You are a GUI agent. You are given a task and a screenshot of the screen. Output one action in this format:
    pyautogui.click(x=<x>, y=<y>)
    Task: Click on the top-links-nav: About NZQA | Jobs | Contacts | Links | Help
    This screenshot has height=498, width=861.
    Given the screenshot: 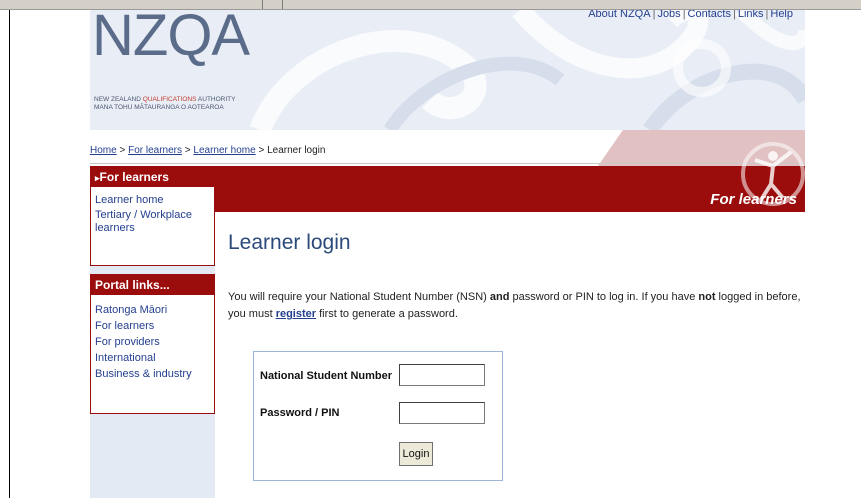 What is the action you would take?
    pyautogui.click(x=690, y=15)
    